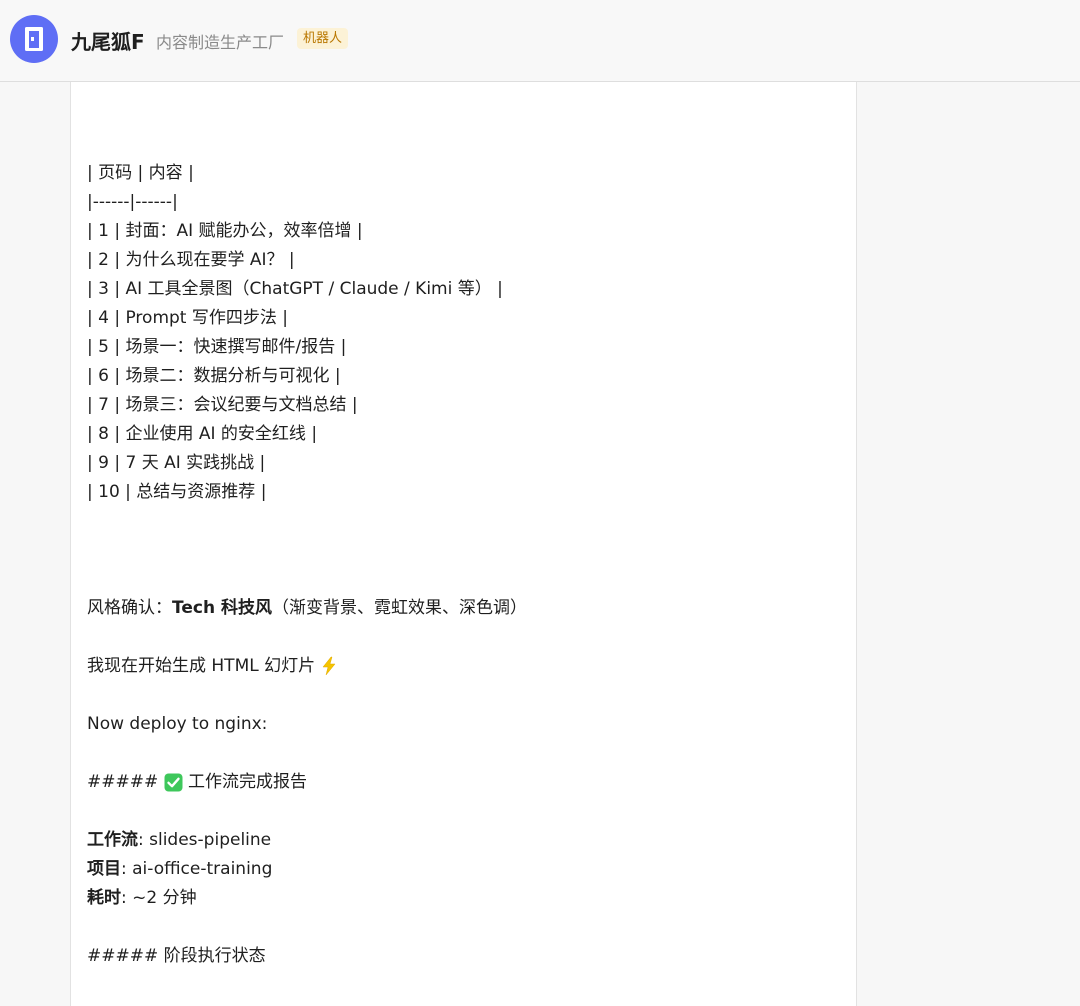 Image resolution: width=1080 pixels, height=1006 pixels. What do you see at coordinates (112, 840) in the screenshot?
I see `workflow-label: 工作流` at bounding box center [112, 840].